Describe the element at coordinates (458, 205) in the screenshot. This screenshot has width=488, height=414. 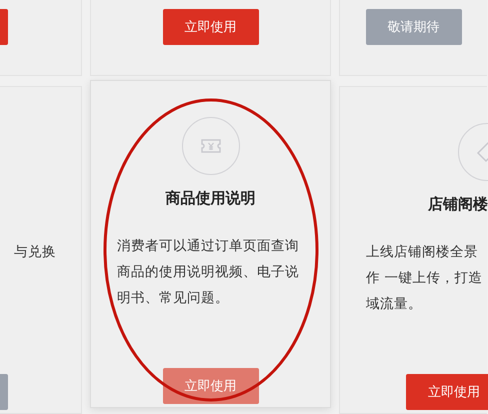
I see `card-title: 店铺阁楼` at that location.